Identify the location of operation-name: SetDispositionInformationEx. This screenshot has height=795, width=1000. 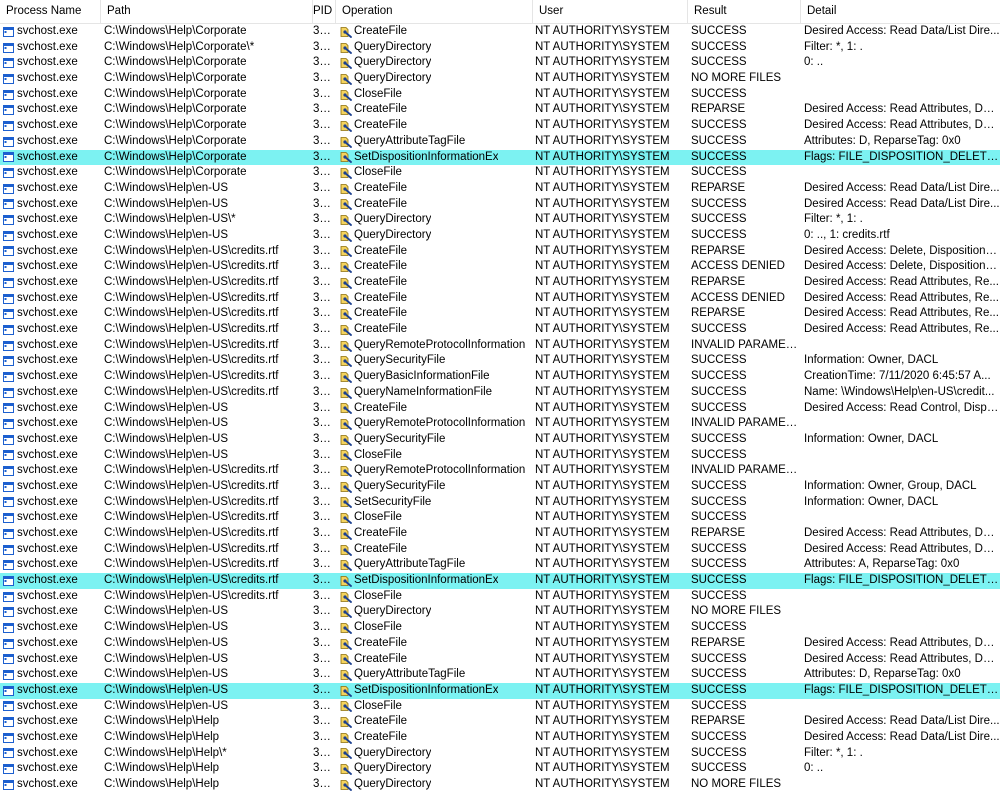
(426, 689).